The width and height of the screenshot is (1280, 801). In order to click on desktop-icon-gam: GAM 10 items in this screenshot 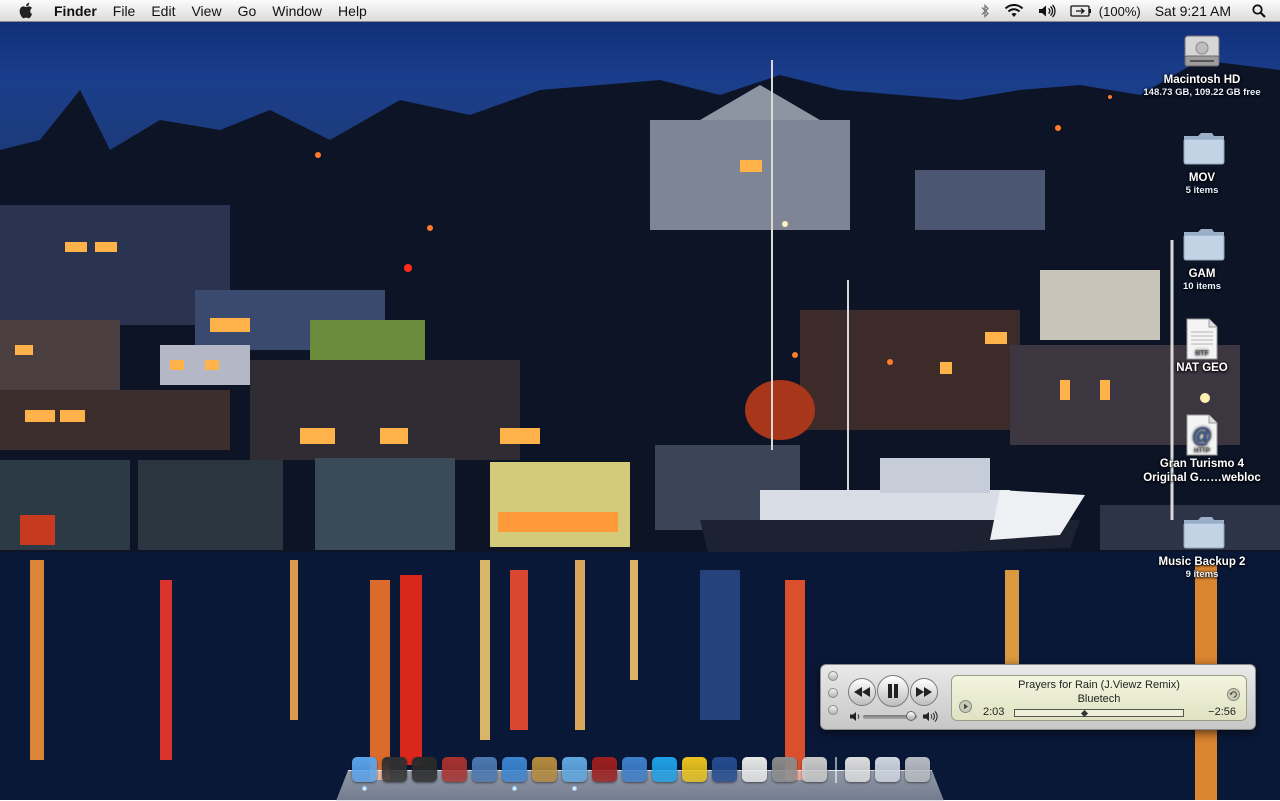, I will do `click(1202, 258)`.